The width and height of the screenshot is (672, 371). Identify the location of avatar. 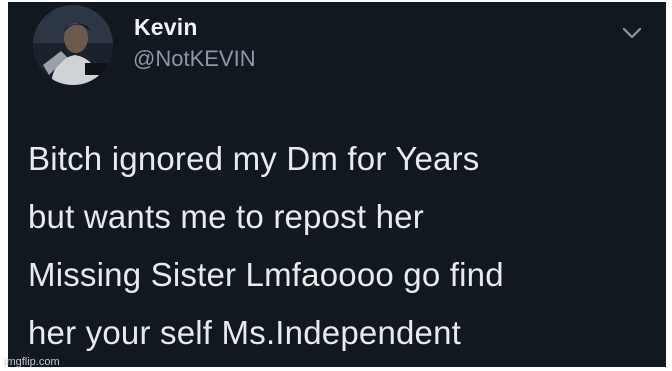
(73, 45).